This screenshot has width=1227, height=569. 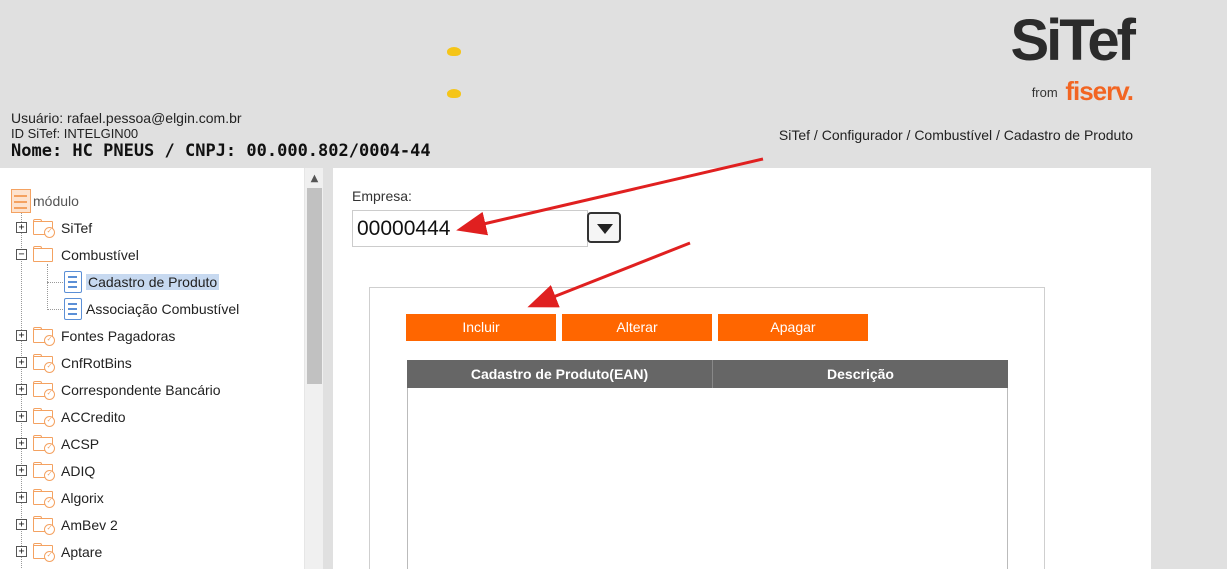 What do you see at coordinates (89, 524) in the screenshot?
I see `tree-item-label: AmBev 2` at bounding box center [89, 524].